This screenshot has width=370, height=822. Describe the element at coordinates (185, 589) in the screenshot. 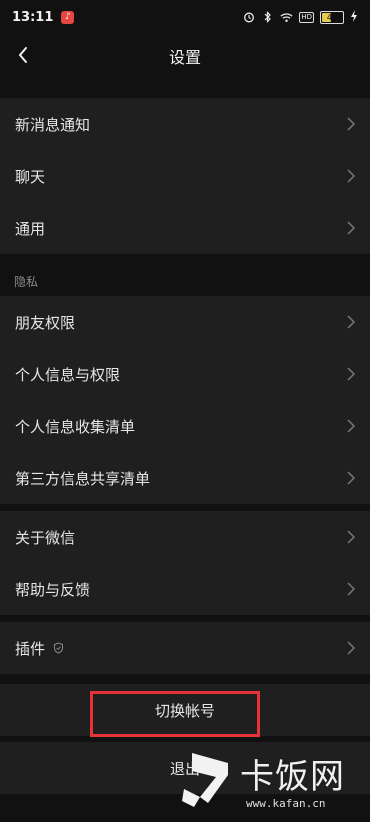

I see `row-help-feedback: 帮助与反馈` at that location.